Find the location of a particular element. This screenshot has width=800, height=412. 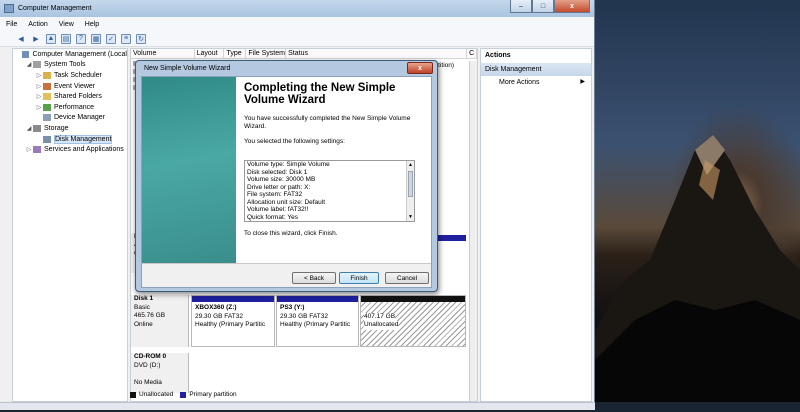

menu-view: View is located at coordinates (66, 24).